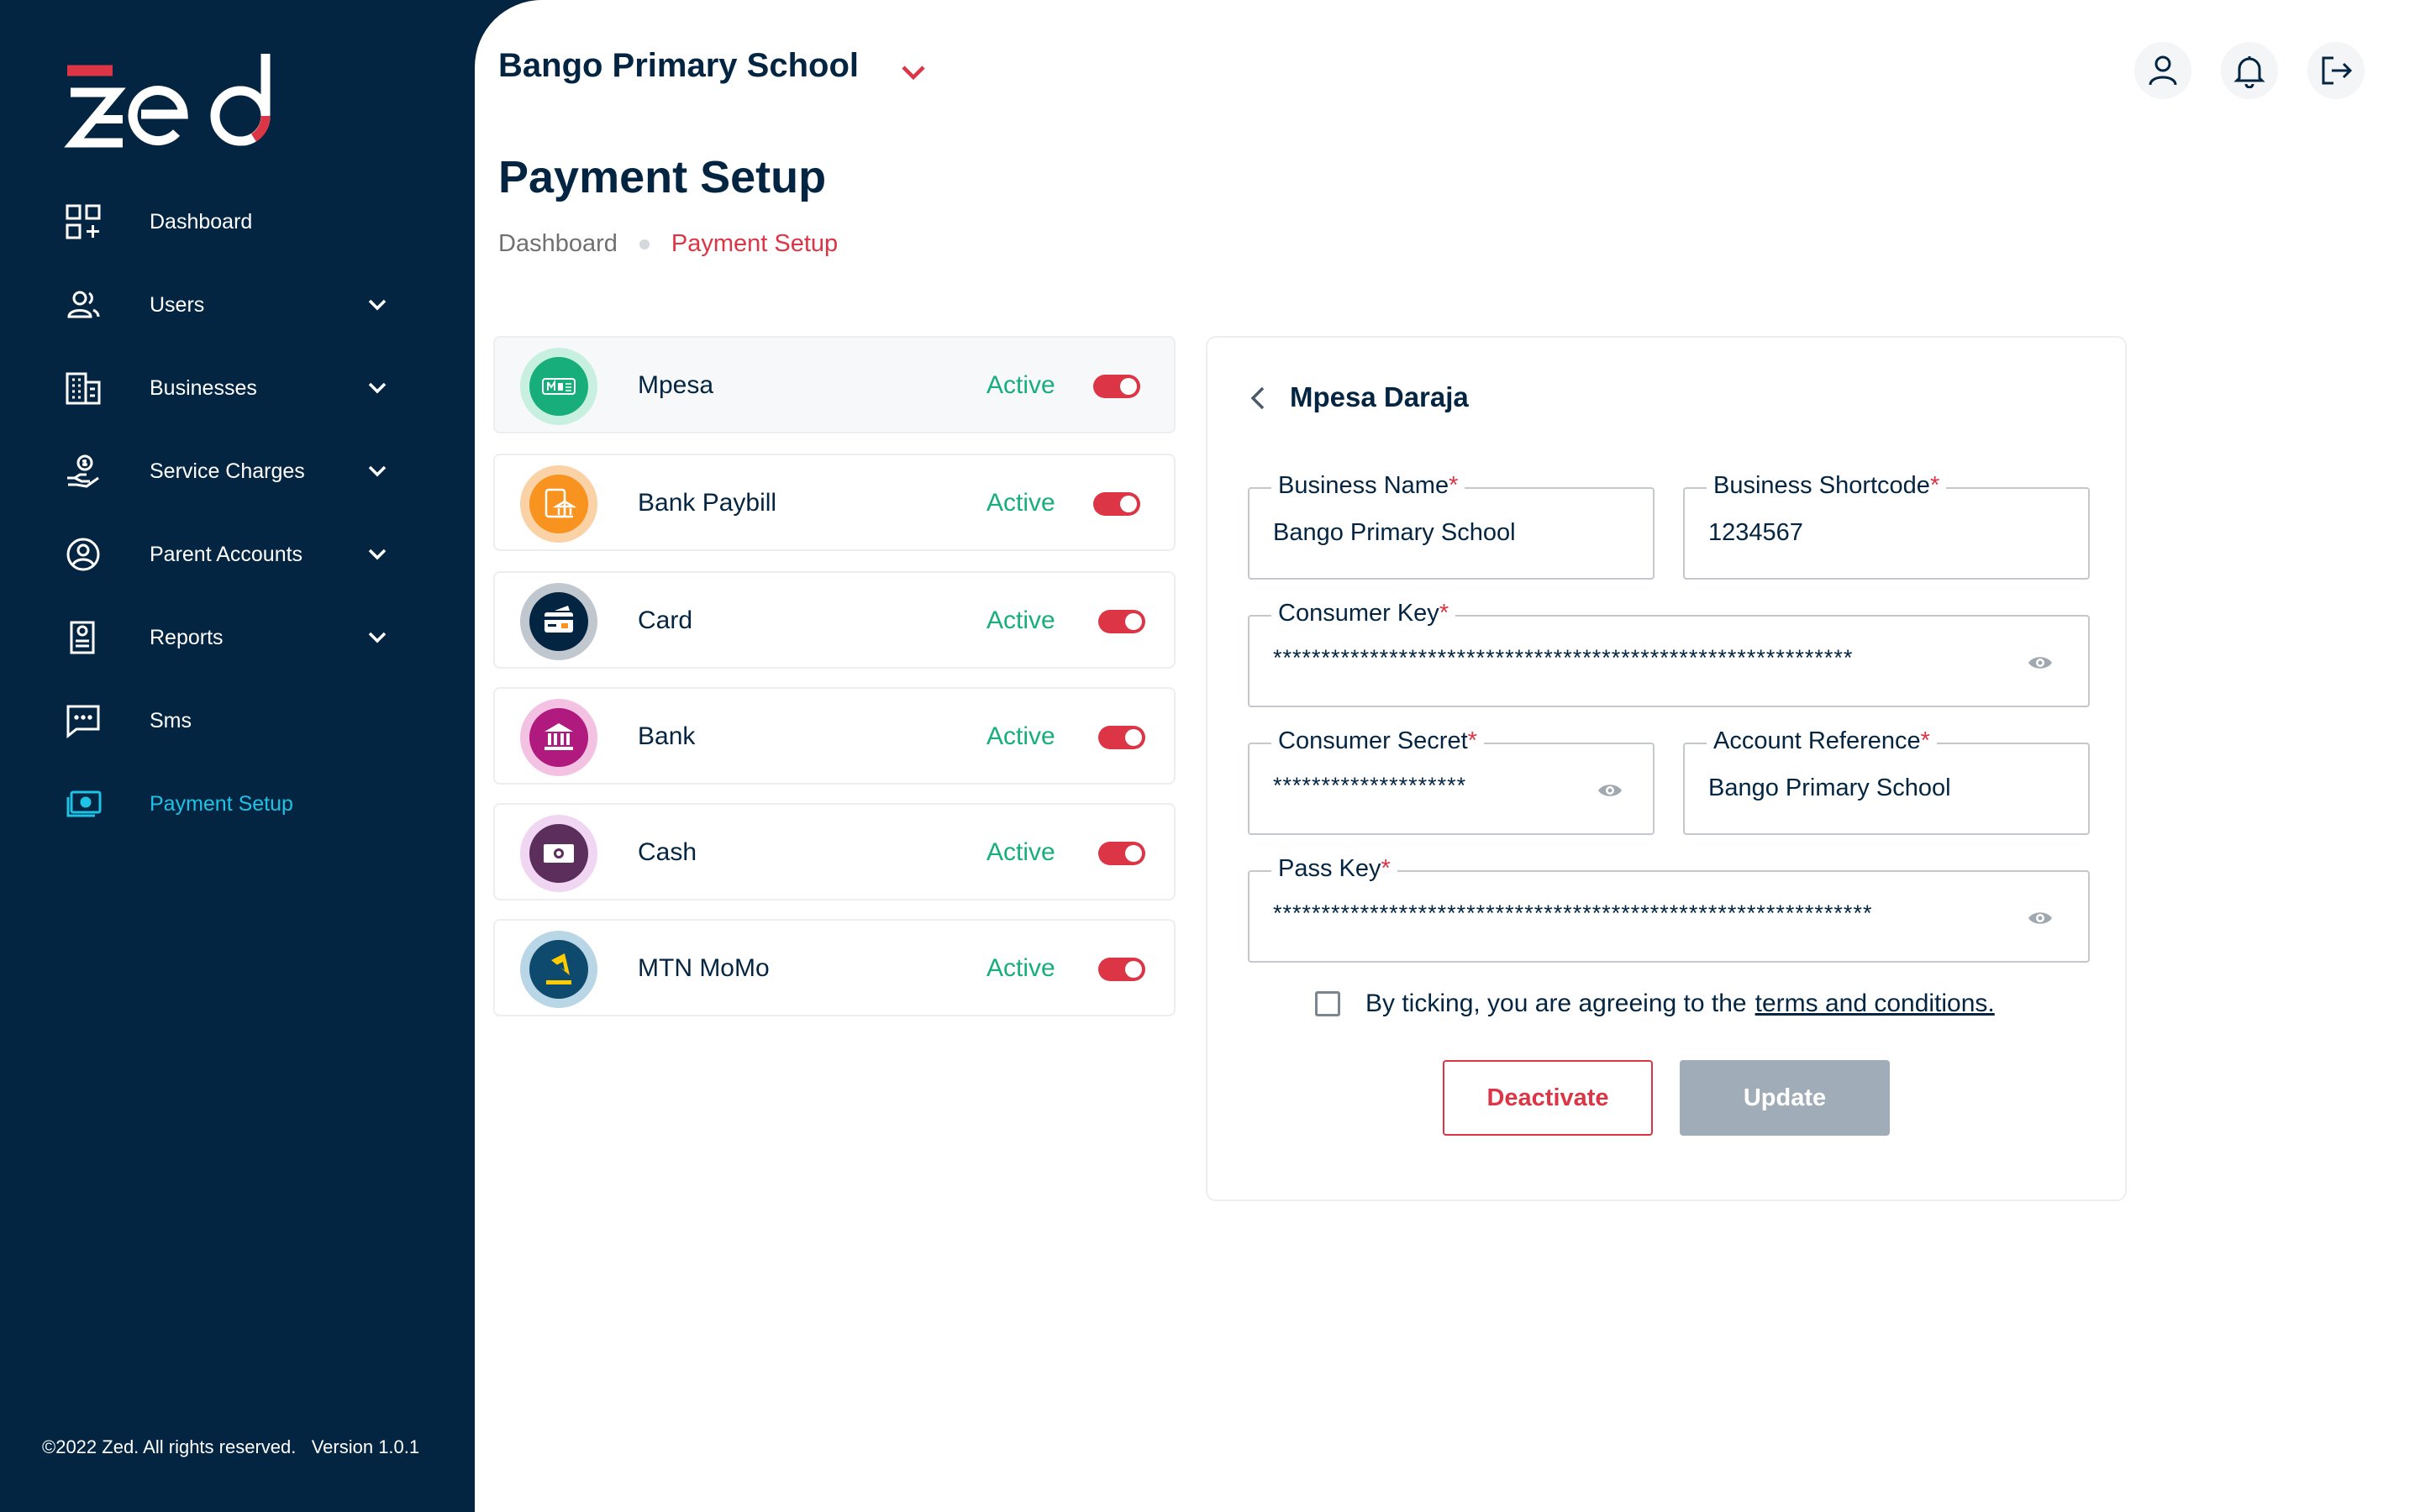  What do you see at coordinates (83, 471) in the screenshot?
I see `service-charges-icon` at bounding box center [83, 471].